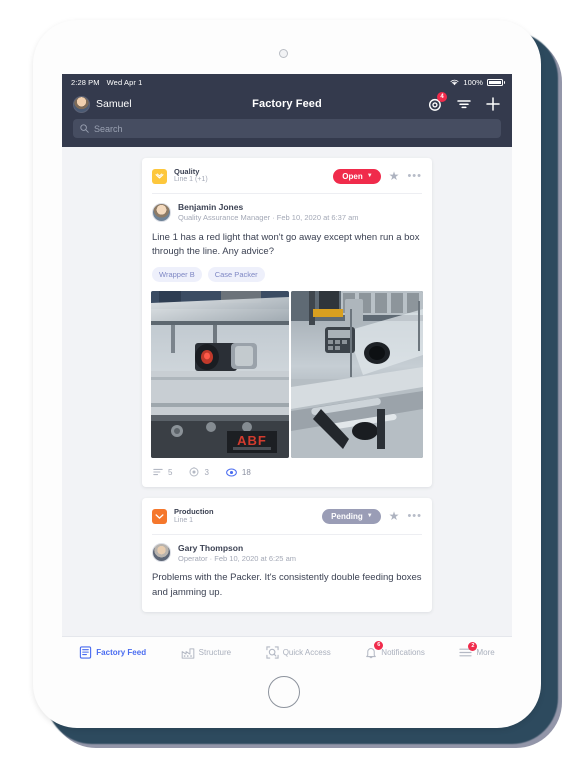  I want to click on front-camera-icon, so click(283, 53).